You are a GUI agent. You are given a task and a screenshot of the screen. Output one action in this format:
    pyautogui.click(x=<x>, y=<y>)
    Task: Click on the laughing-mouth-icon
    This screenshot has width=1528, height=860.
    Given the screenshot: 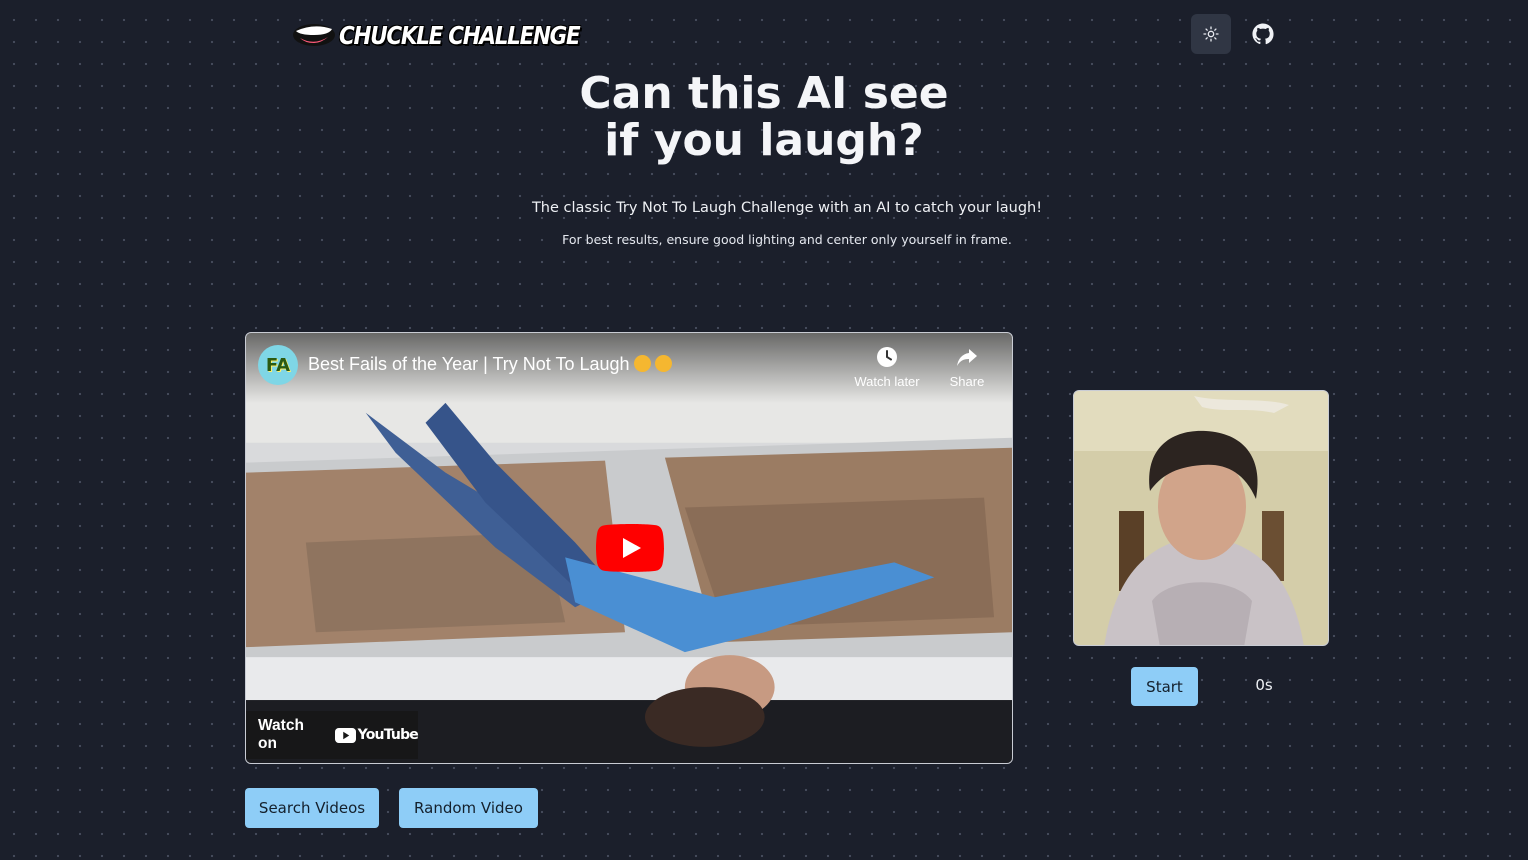 What is the action you would take?
    pyautogui.click(x=314, y=35)
    